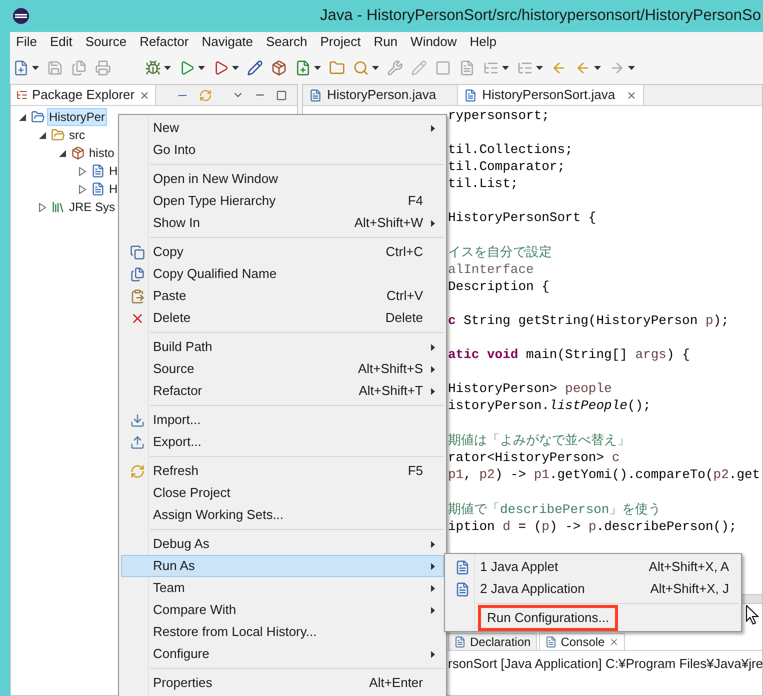 The height and width of the screenshot is (696, 763). I want to click on menu-bar-item: Edit, so click(61, 42).